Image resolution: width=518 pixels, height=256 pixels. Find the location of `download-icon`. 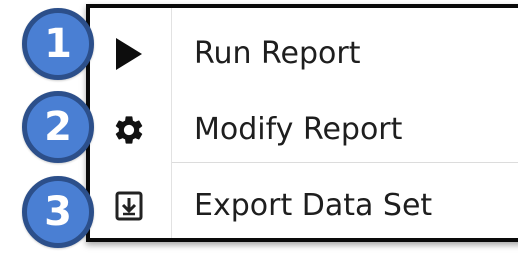

download-icon is located at coordinates (129, 206).